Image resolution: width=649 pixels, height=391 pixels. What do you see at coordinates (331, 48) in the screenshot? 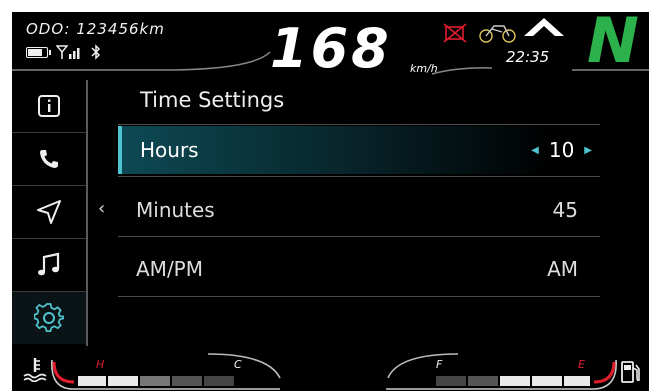
I see `speed-readout: 168` at bounding box center [331, 48].